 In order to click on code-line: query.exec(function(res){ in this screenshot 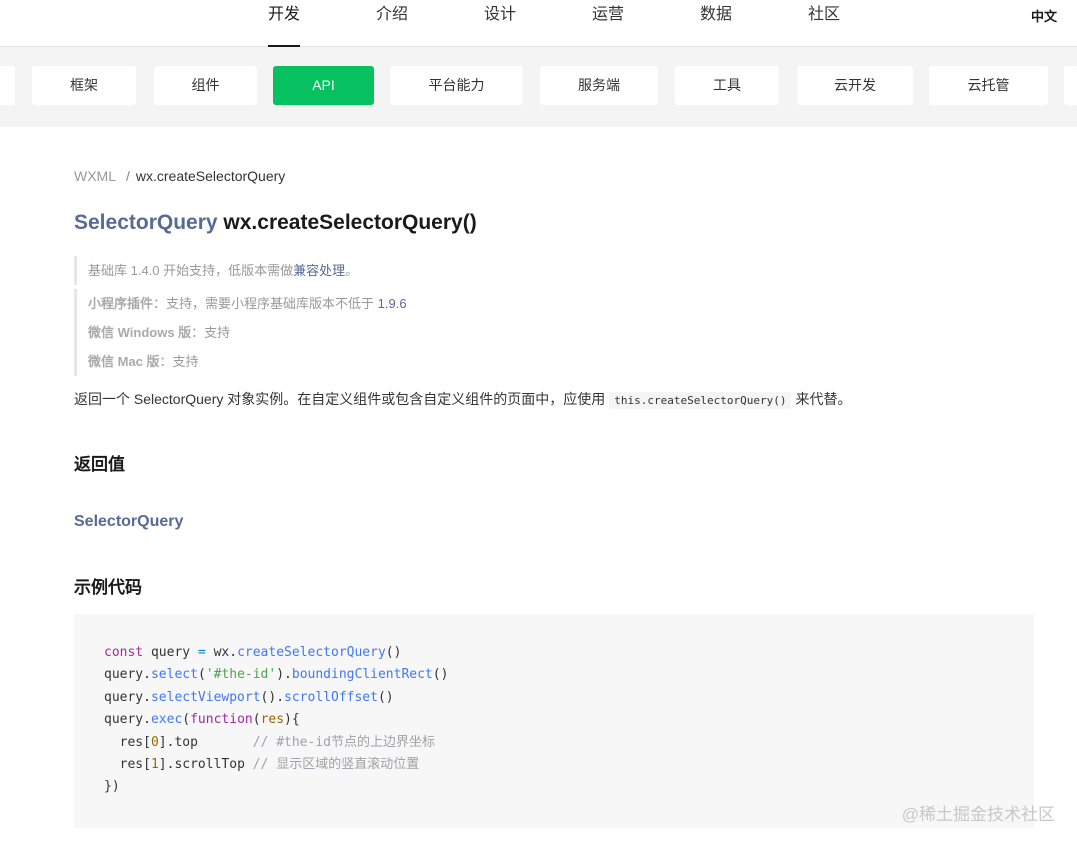, I will do `click(202, 720)`.